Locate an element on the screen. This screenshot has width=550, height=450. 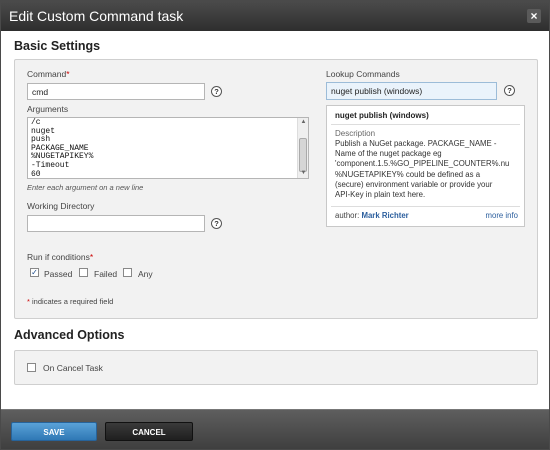
working-directory-help-icon: ? is located at coordinates (216, 223).